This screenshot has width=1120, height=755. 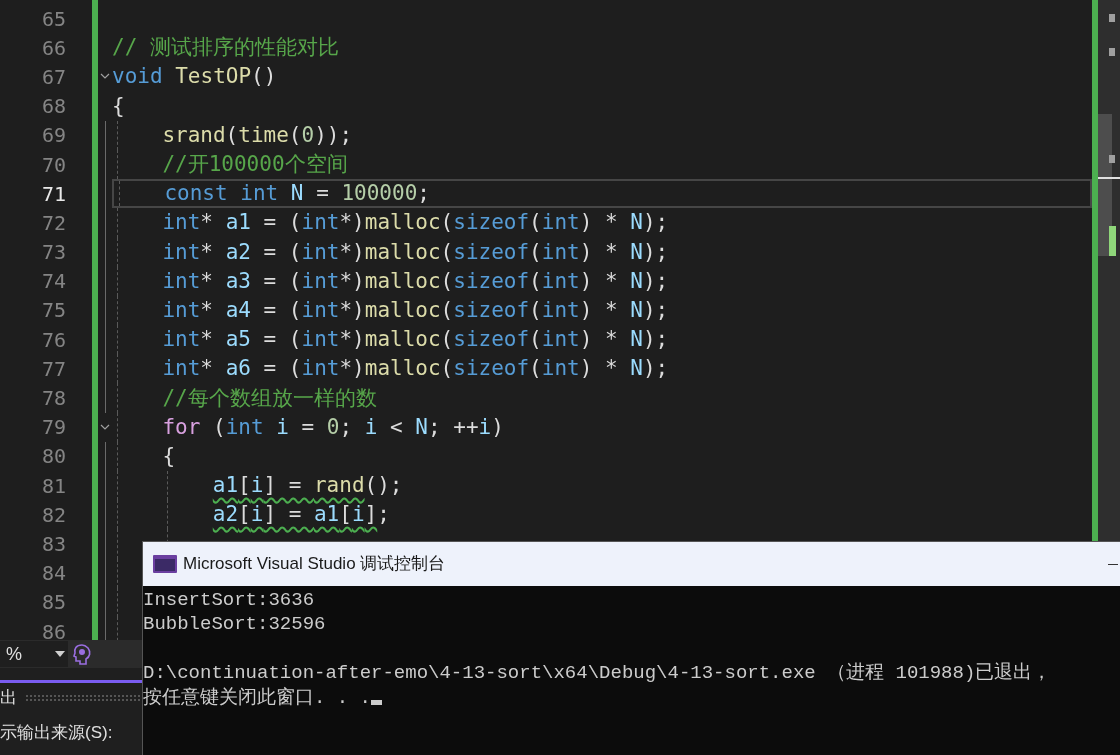 What do you see at coordinates (229, 600) in the screenshot?
I see `console-output-line: InsertSort:3636` at bounding box center [229, 600].